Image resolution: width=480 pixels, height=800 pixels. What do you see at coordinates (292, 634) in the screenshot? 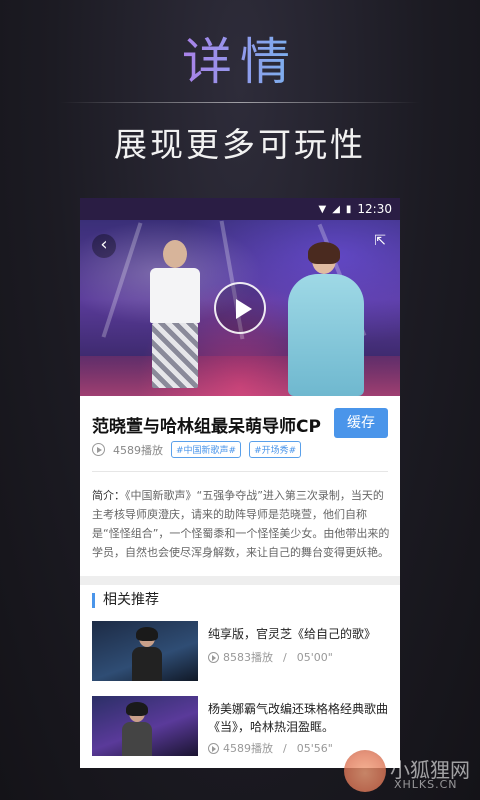
I see `rec-title: 纯享版，官灵芝《给自己的歌》` at bounding box center [292, 634].